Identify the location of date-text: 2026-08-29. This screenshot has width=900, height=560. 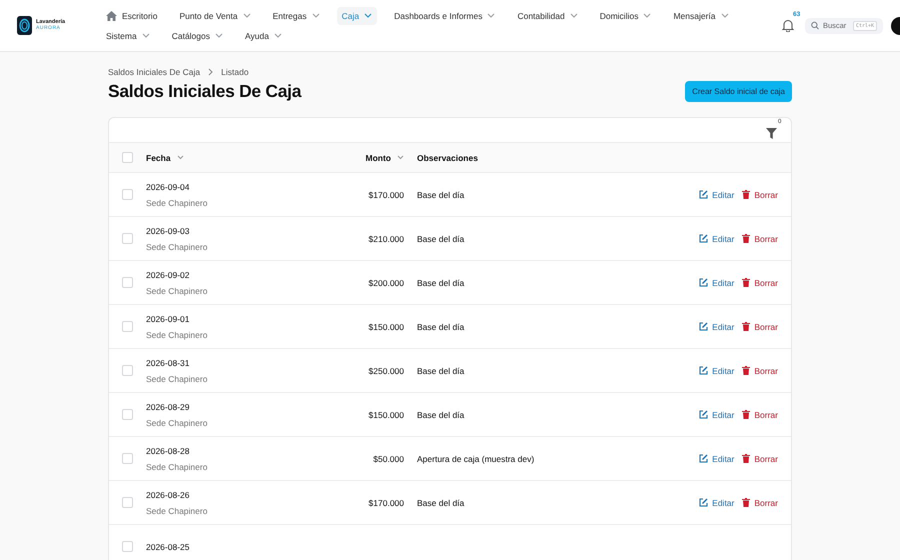
(168, 407).